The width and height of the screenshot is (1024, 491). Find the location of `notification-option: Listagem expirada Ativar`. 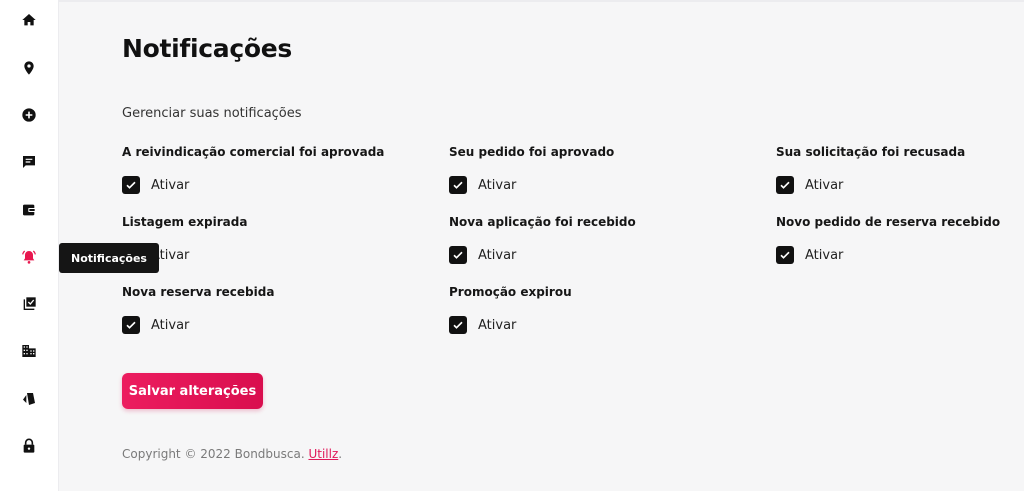

notification-option: Listagem expirada Ativar is located at coordinates (262, 239).